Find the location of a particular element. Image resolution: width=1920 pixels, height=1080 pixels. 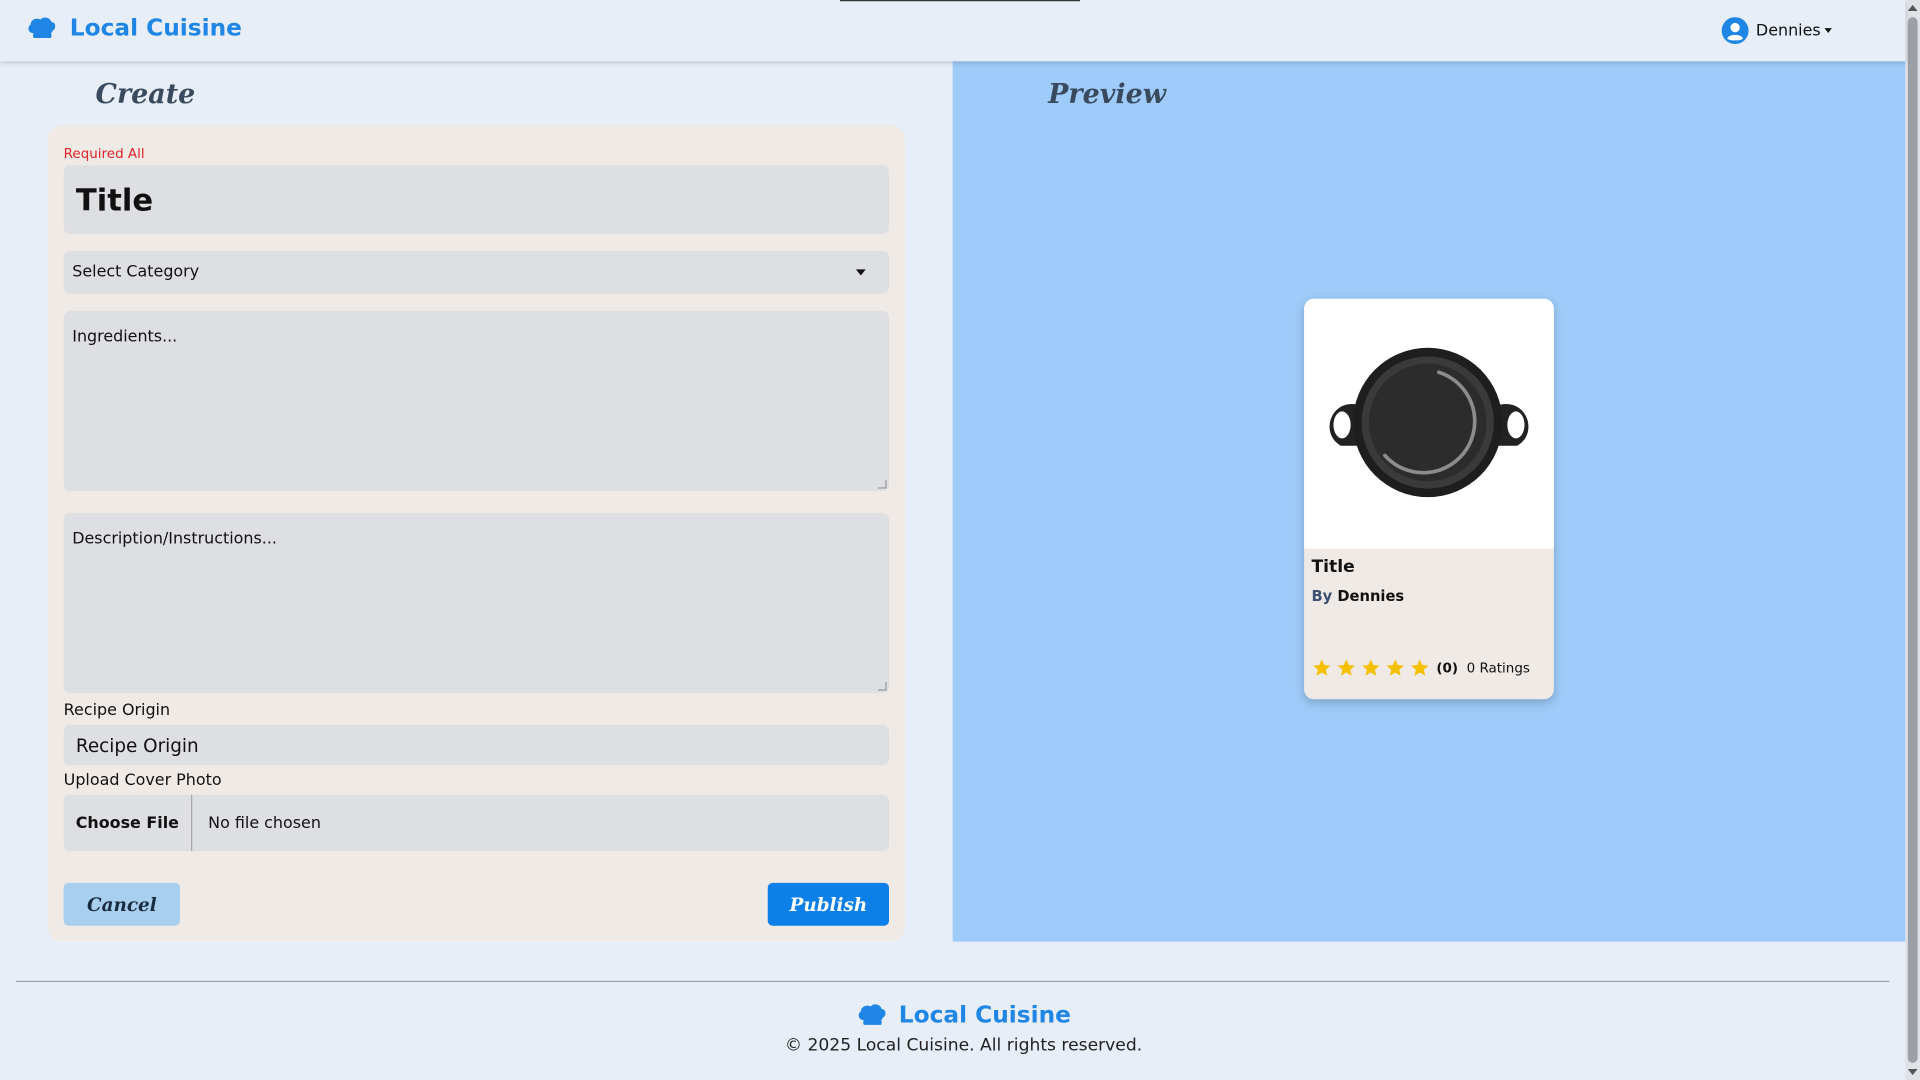

user-avatar-icon is located at coordinates (1735, 31).